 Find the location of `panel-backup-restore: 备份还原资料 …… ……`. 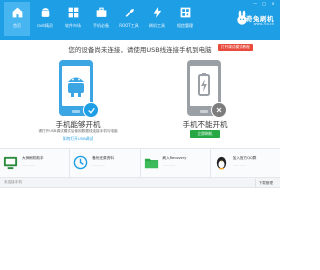

panel-backup-restore: 备份还原资料 …… …… is located at coordinates (105, 163).